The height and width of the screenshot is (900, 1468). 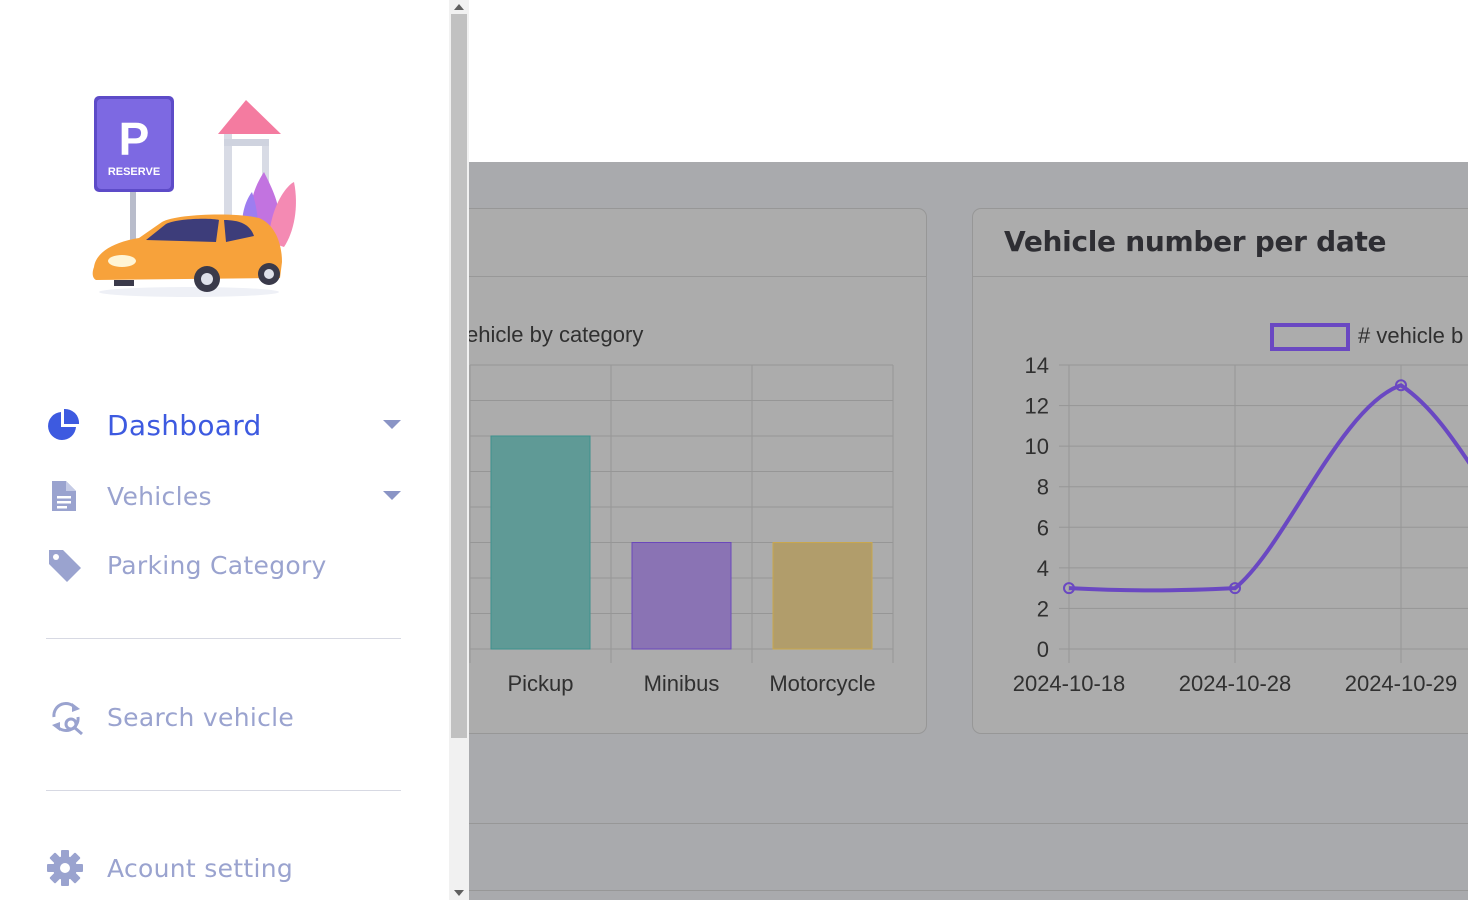 I want to click on nav-dashboard: Dashboard, so click(x=226, y=425).